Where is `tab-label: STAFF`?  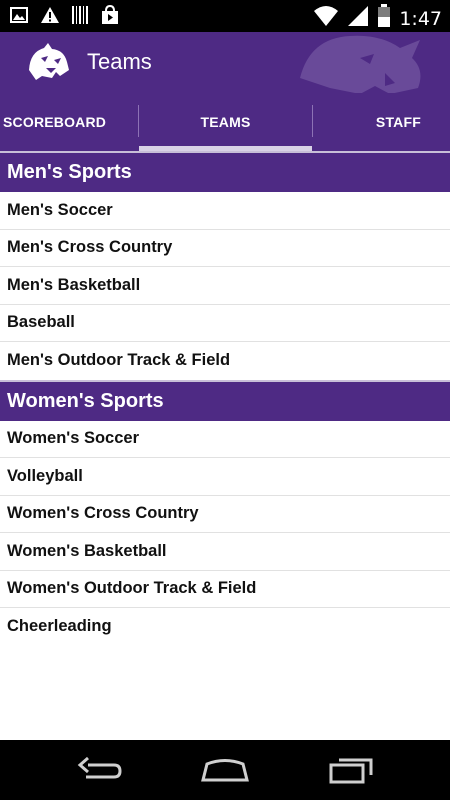
tab-label: STAFF is located at coordinates (398, 122).